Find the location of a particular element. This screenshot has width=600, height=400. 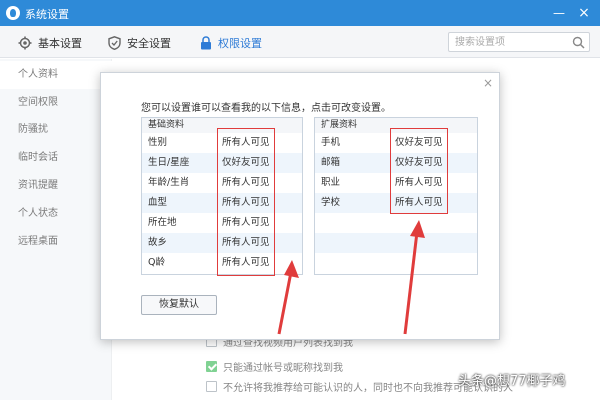

table-row: 职业 所有人可见 is located at coordinates (396, 183).